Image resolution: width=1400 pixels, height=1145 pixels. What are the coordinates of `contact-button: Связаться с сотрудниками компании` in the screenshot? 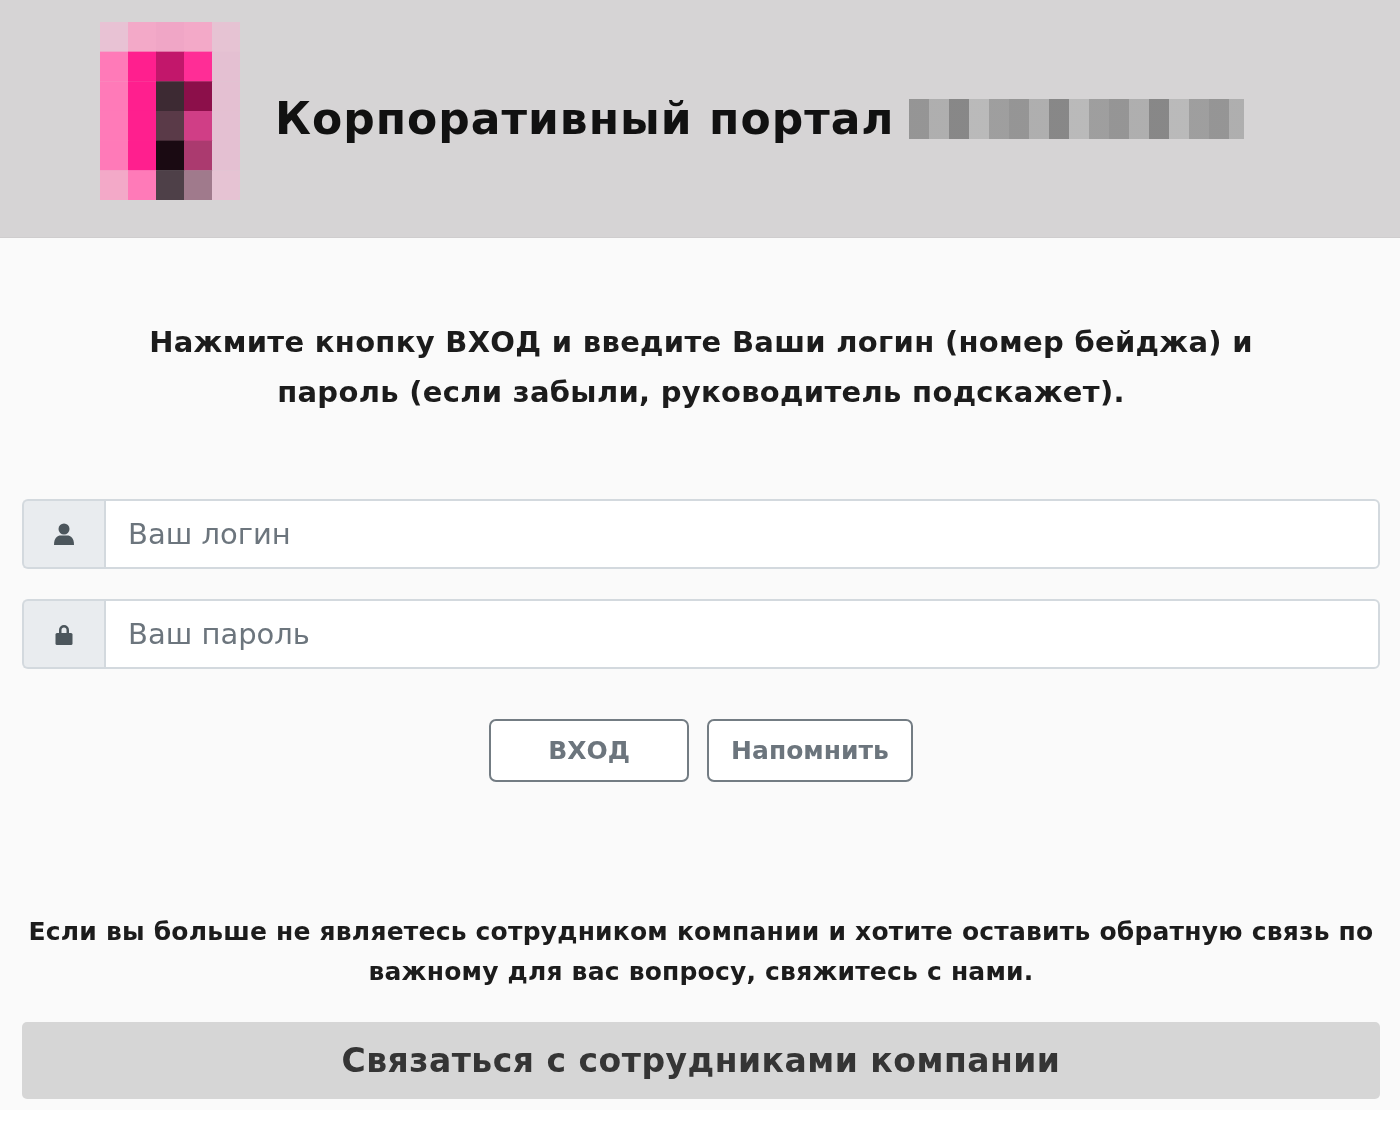 It's located at (701, 1060).